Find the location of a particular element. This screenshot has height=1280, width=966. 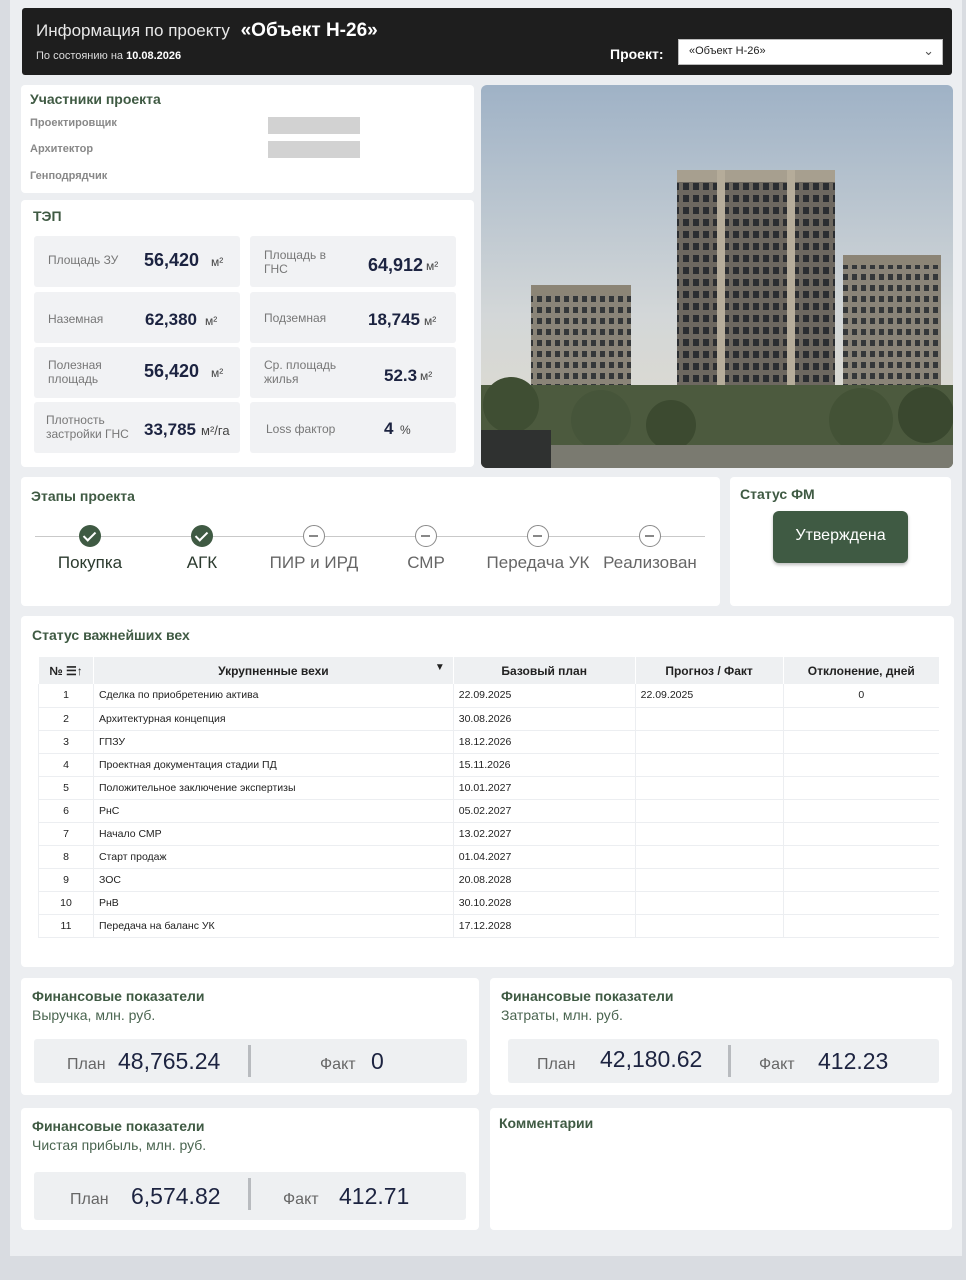

table-row: 2 Архитектурная концепция 30.08.2026 is located at coordinates (488, 719).